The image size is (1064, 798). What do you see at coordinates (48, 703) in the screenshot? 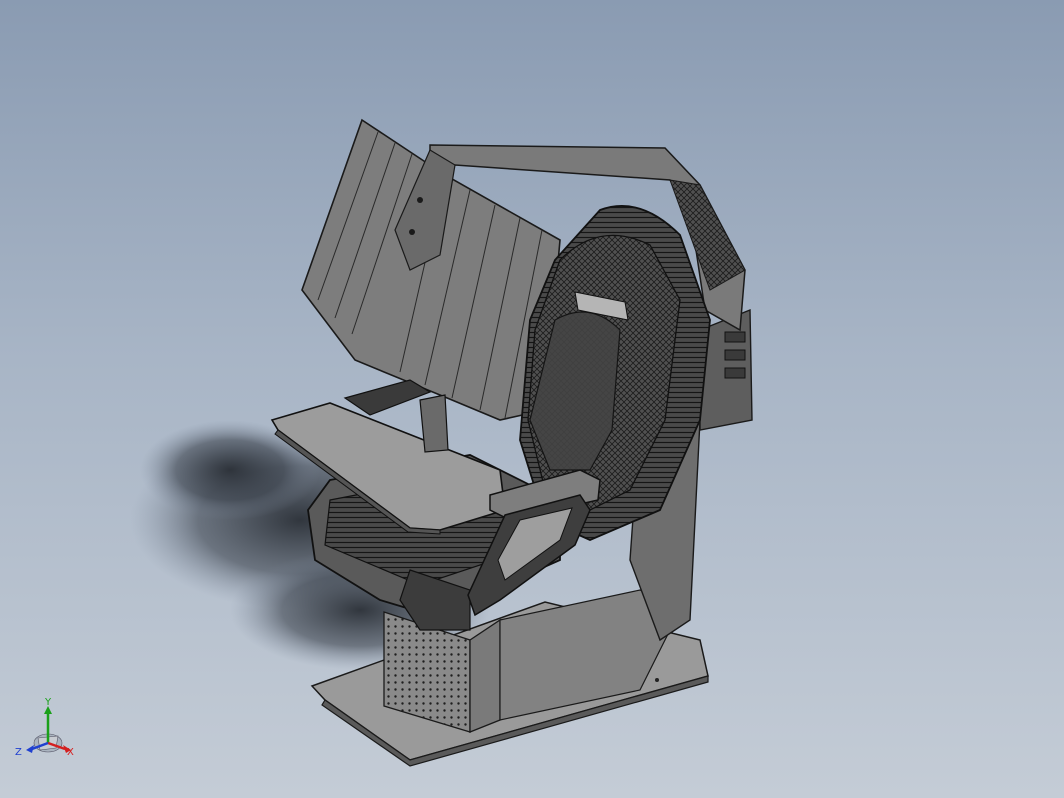
I see `y-axis-label: Y` at bounding box center [48, 703].